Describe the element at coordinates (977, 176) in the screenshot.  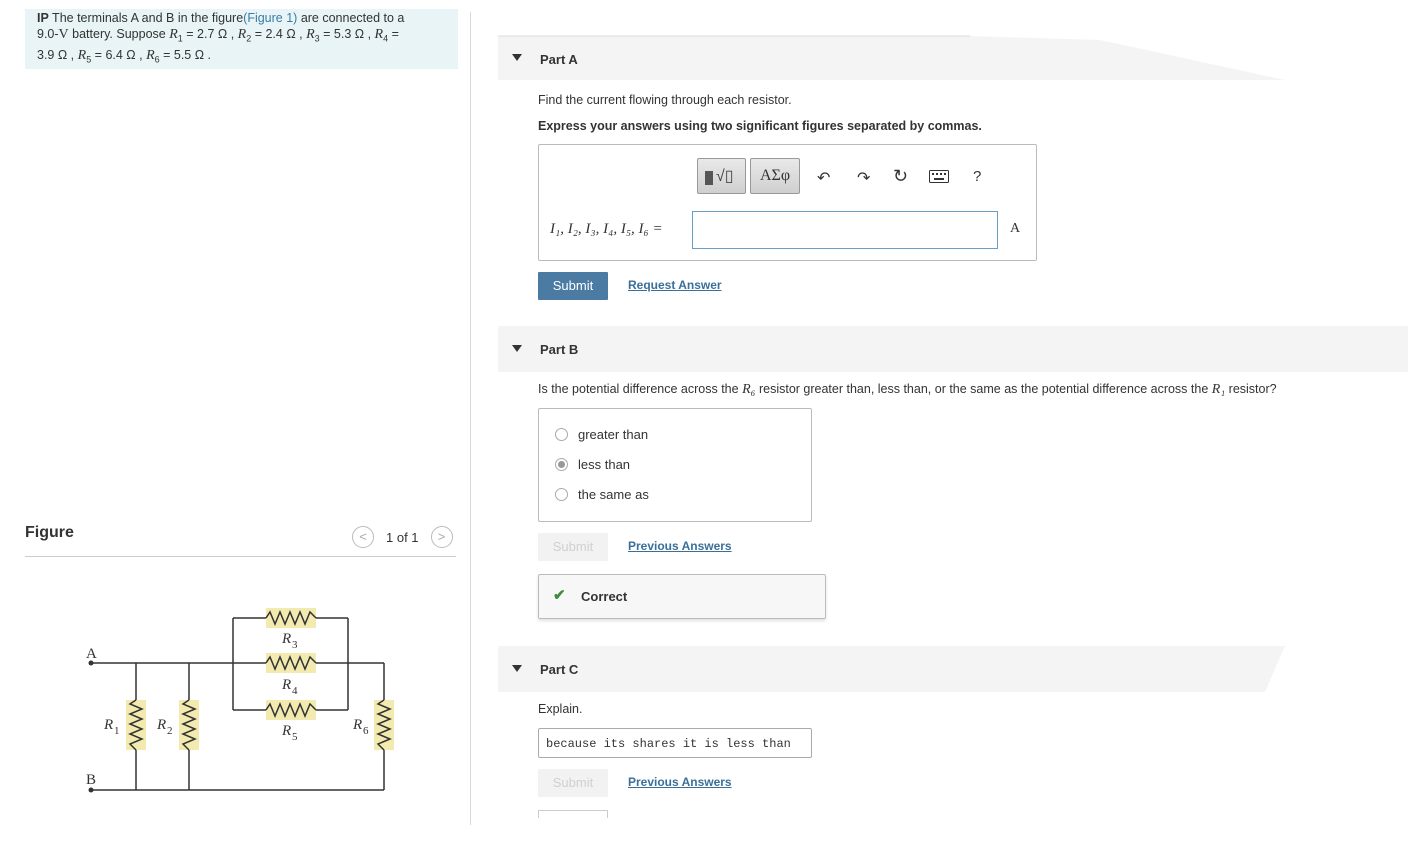
I see `help-icon: ?` at that location.